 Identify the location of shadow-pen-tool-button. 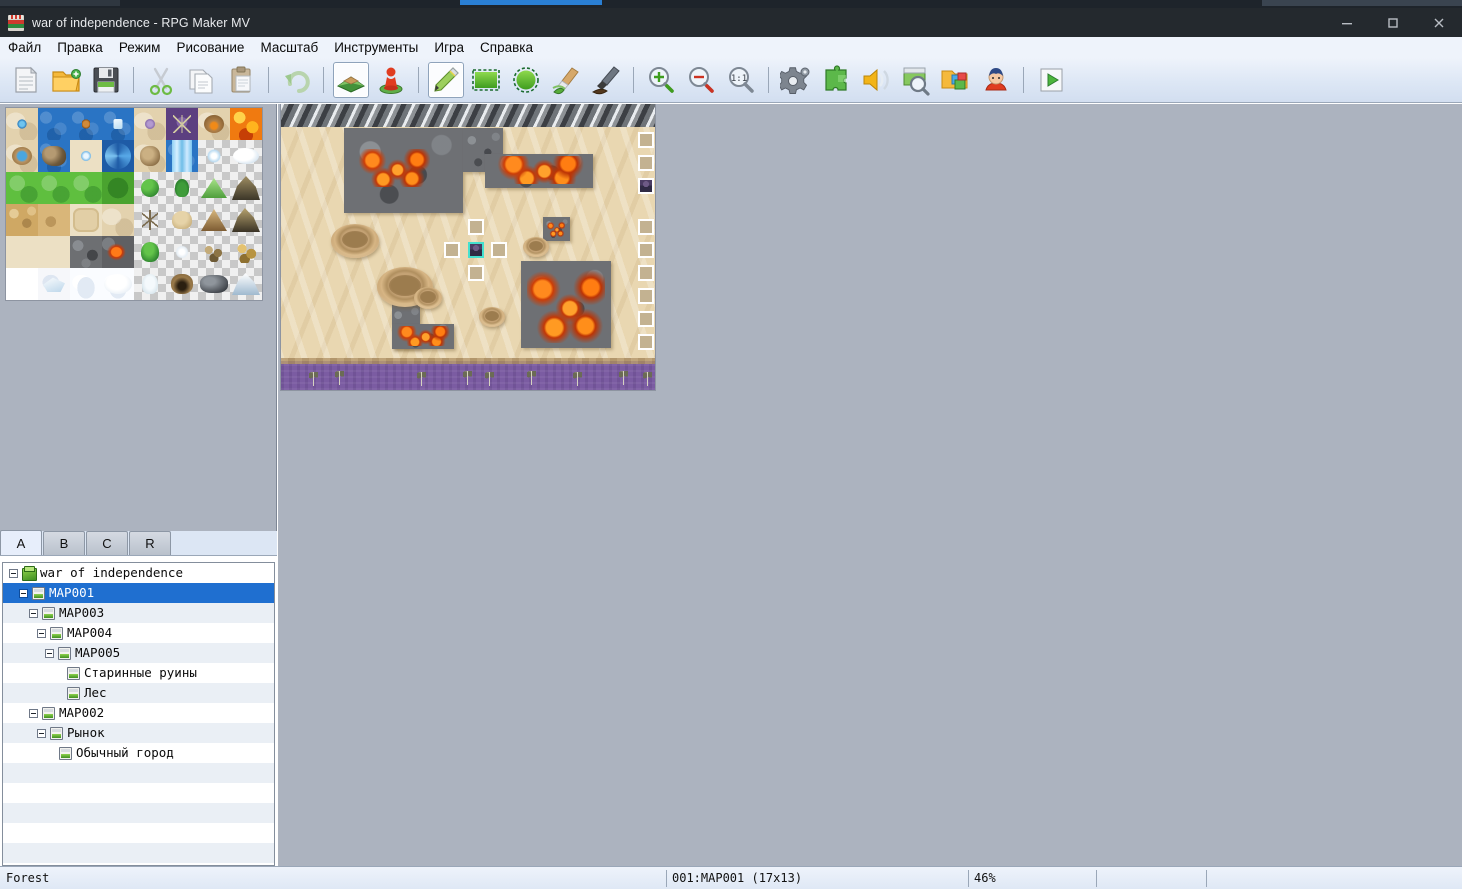
(606, 80).